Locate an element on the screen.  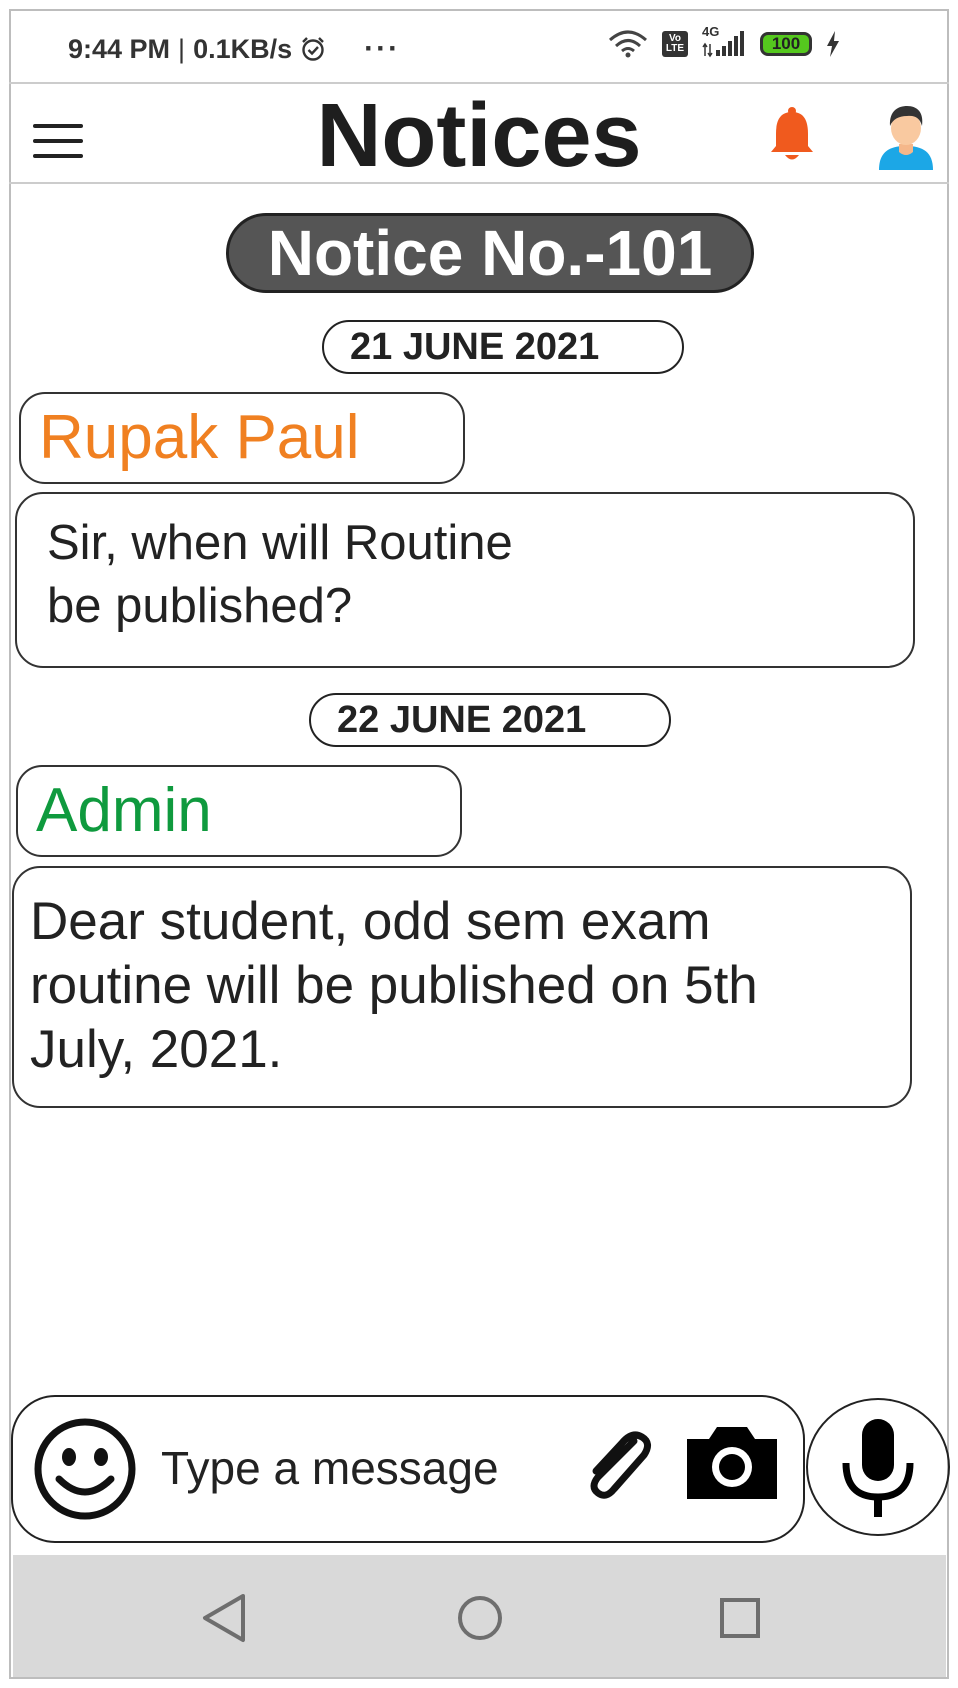
status-bar-left: 9:44 PM | 0.1KB/s ··· is located at coordinates (234, 49).